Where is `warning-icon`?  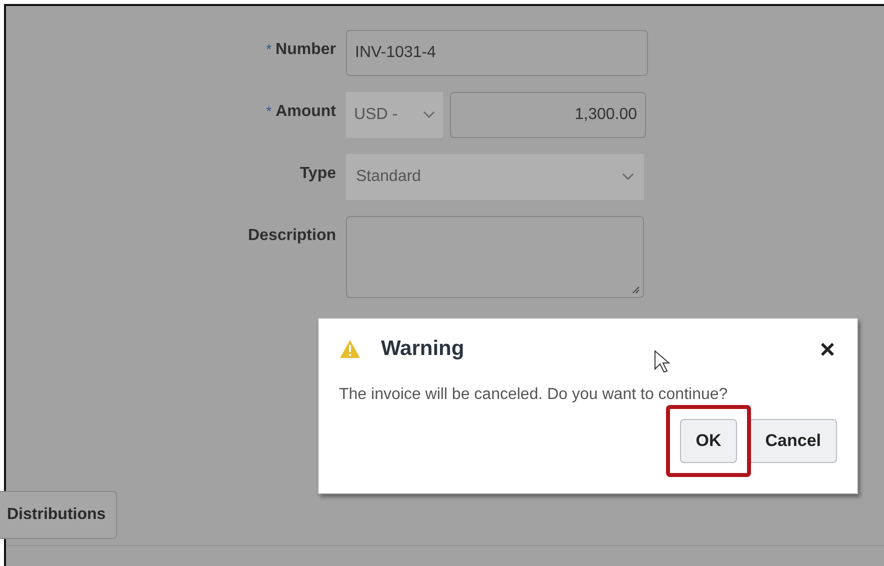
warning-icon is located at coordinates (350, 348).